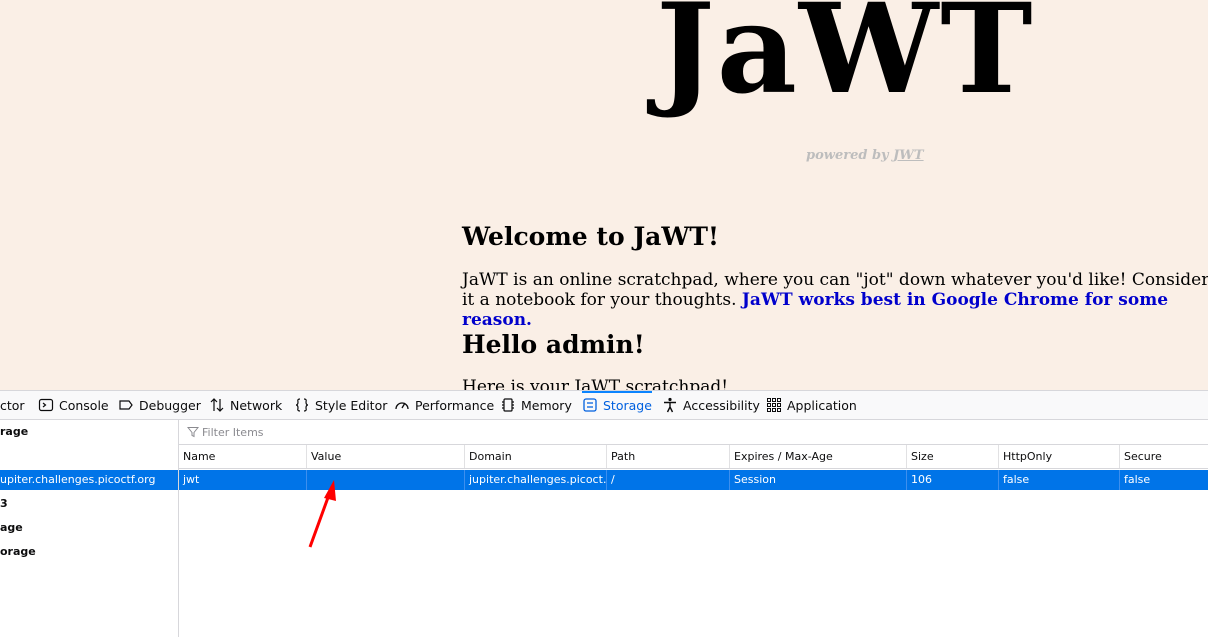  I want to click on filter-bar: Filter Items, so click(693, 432).